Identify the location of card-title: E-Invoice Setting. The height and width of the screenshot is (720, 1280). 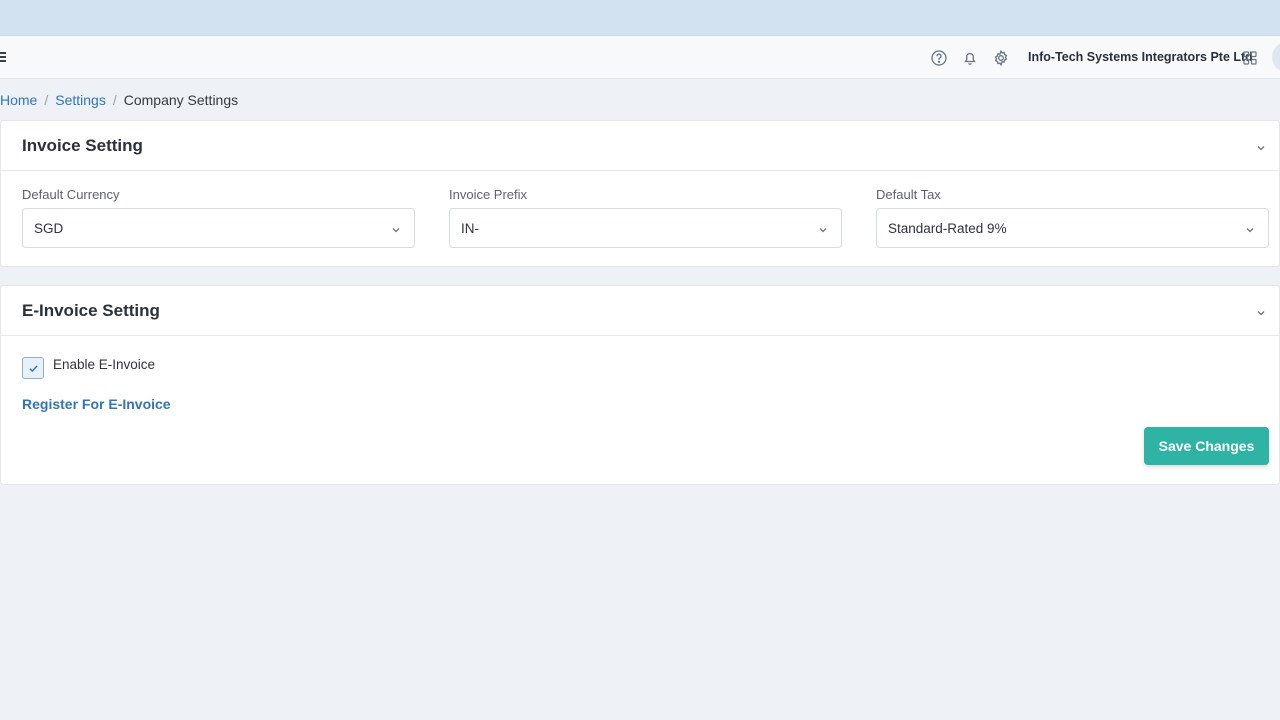
(91, 310).